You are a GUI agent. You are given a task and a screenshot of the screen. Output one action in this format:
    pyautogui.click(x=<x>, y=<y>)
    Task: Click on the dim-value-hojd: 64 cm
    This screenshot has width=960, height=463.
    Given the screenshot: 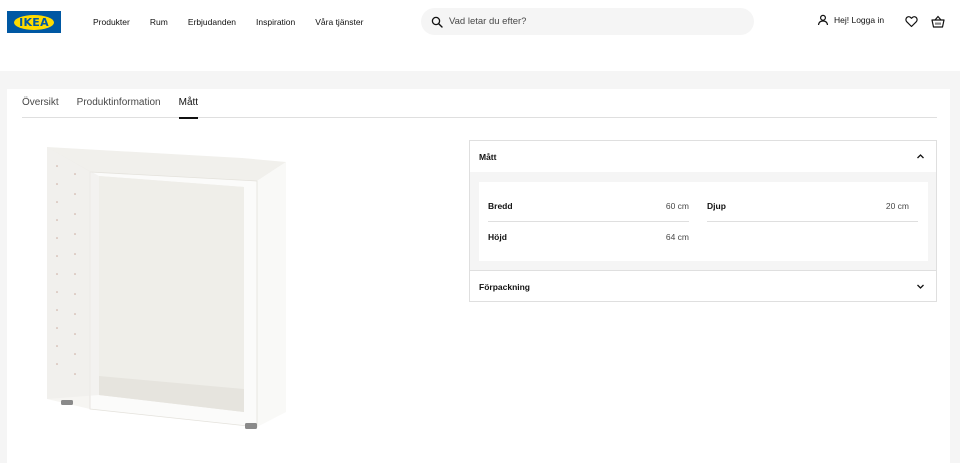 What is the action you would take?
    pyautogui.click(x=677, y=237)
    